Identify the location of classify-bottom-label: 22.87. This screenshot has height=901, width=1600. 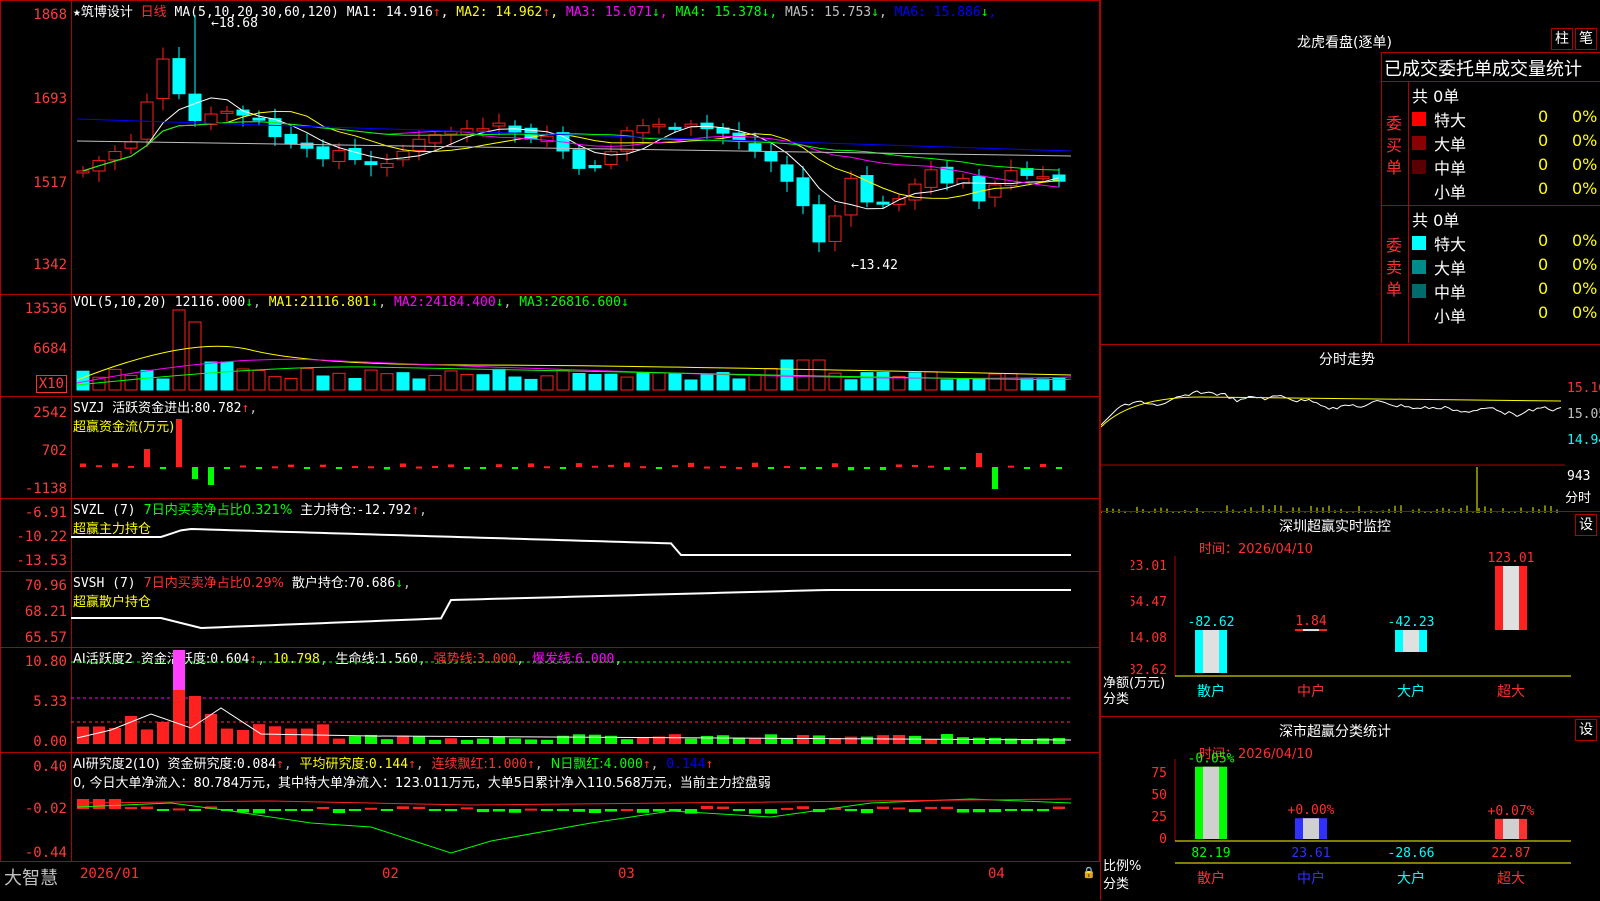
(1510, 853).